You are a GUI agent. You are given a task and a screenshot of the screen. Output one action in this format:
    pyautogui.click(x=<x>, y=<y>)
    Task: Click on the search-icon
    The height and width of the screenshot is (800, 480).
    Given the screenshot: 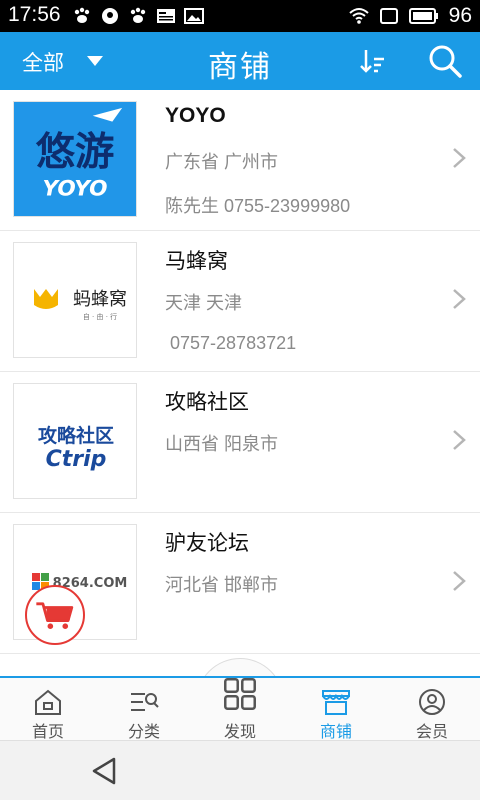 What is the action you would take?
    pyautogui.click(x=445, y=61)
    